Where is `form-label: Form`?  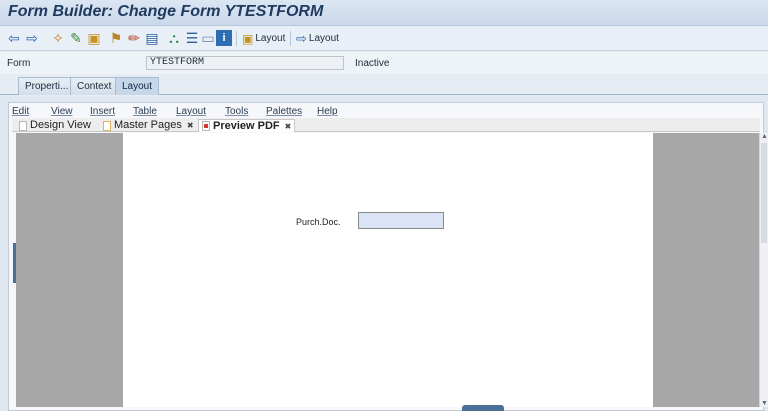
form-label: Form is located at coordinates (19, 63).